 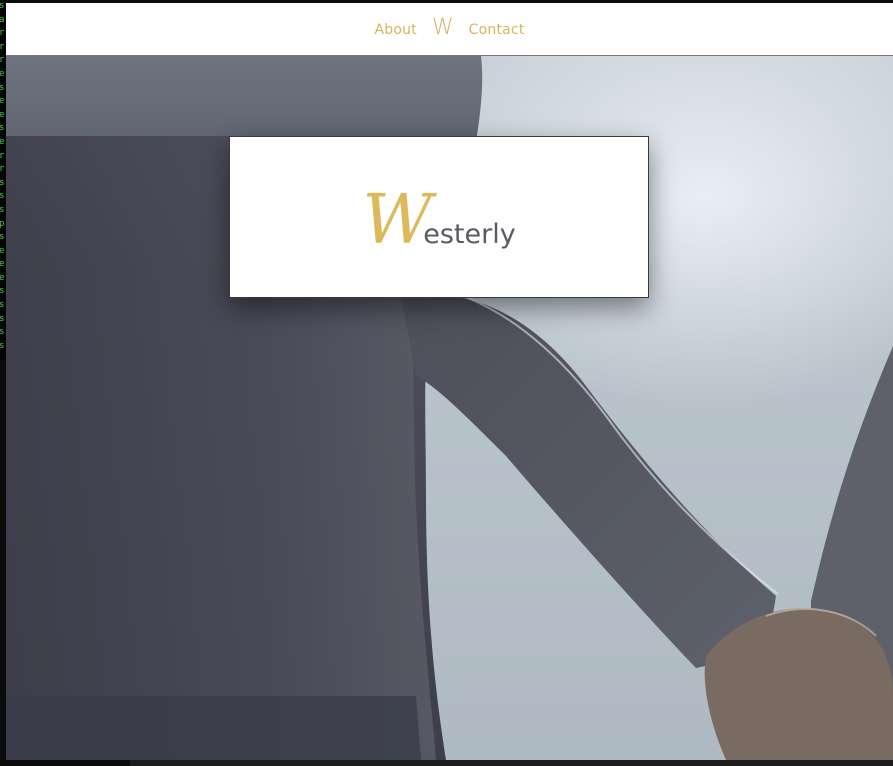 I want to click on top-navigation-bar: About W Contact, so click(x=449, y=29).